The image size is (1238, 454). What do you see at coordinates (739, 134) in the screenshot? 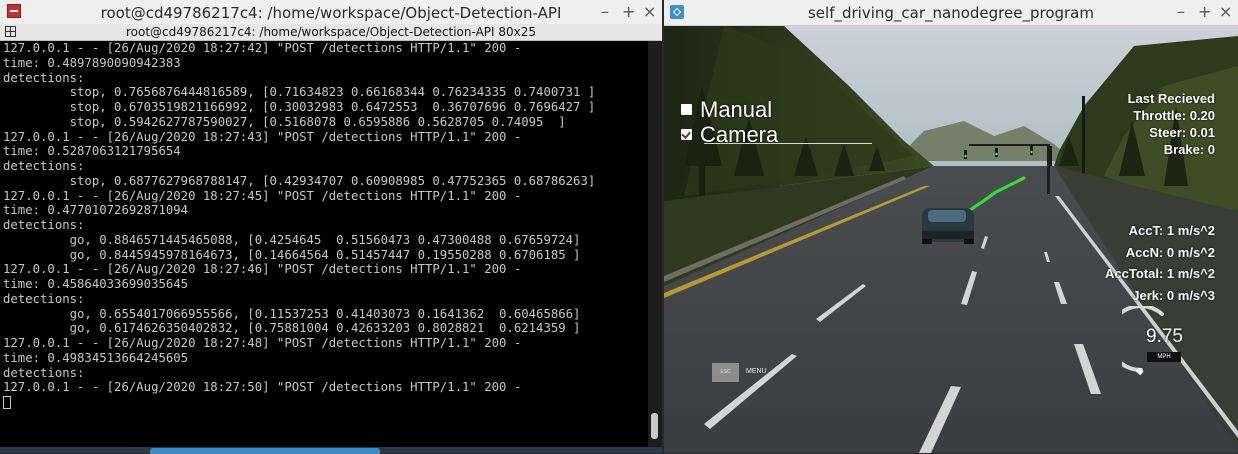
I see `camera-label: Camera` at bounding box center [739, 134].